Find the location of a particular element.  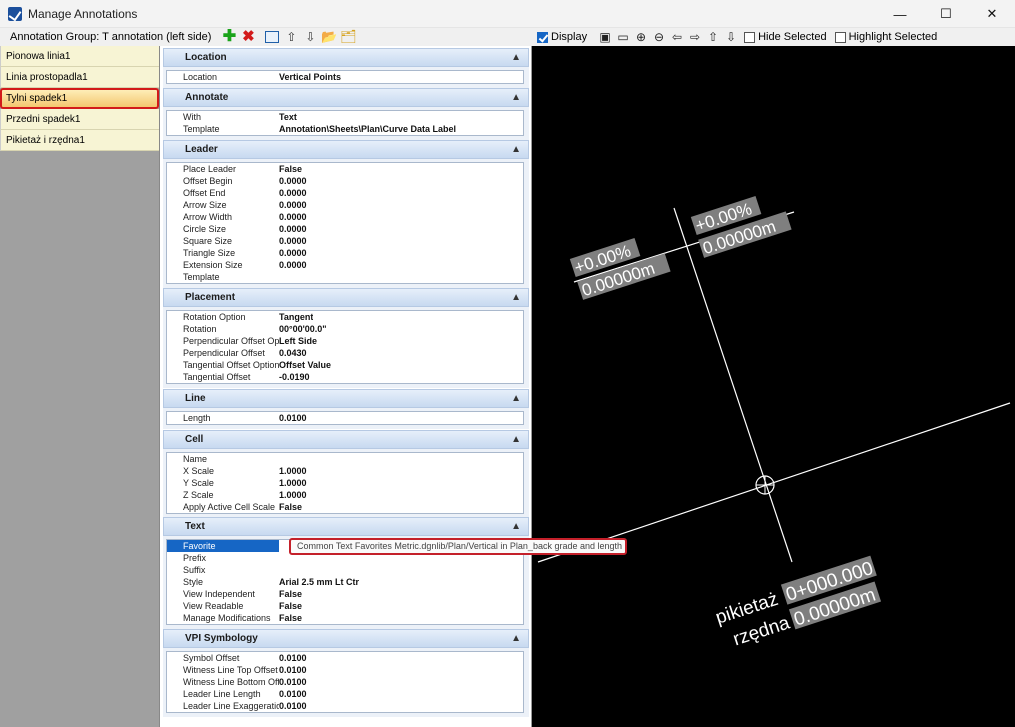

property-row: Perpendicular Offset OptionLeft Side is located at coordinates (345, 341).